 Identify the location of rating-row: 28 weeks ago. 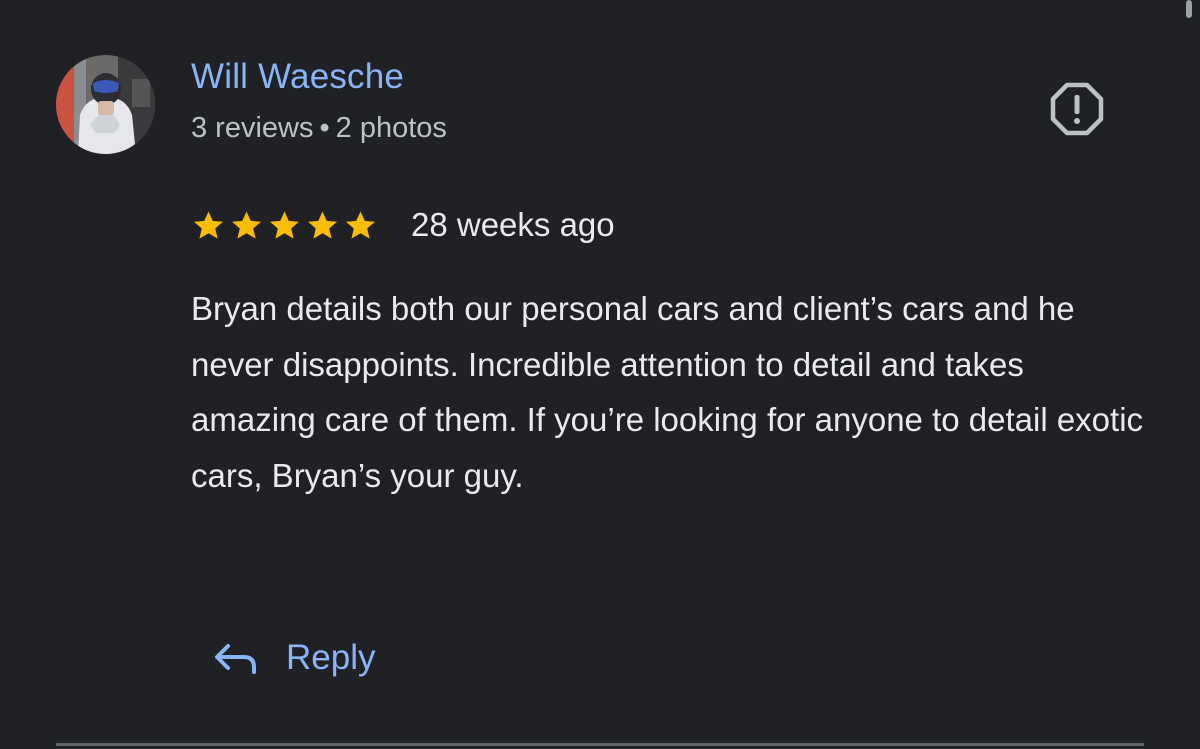
(403, 225).